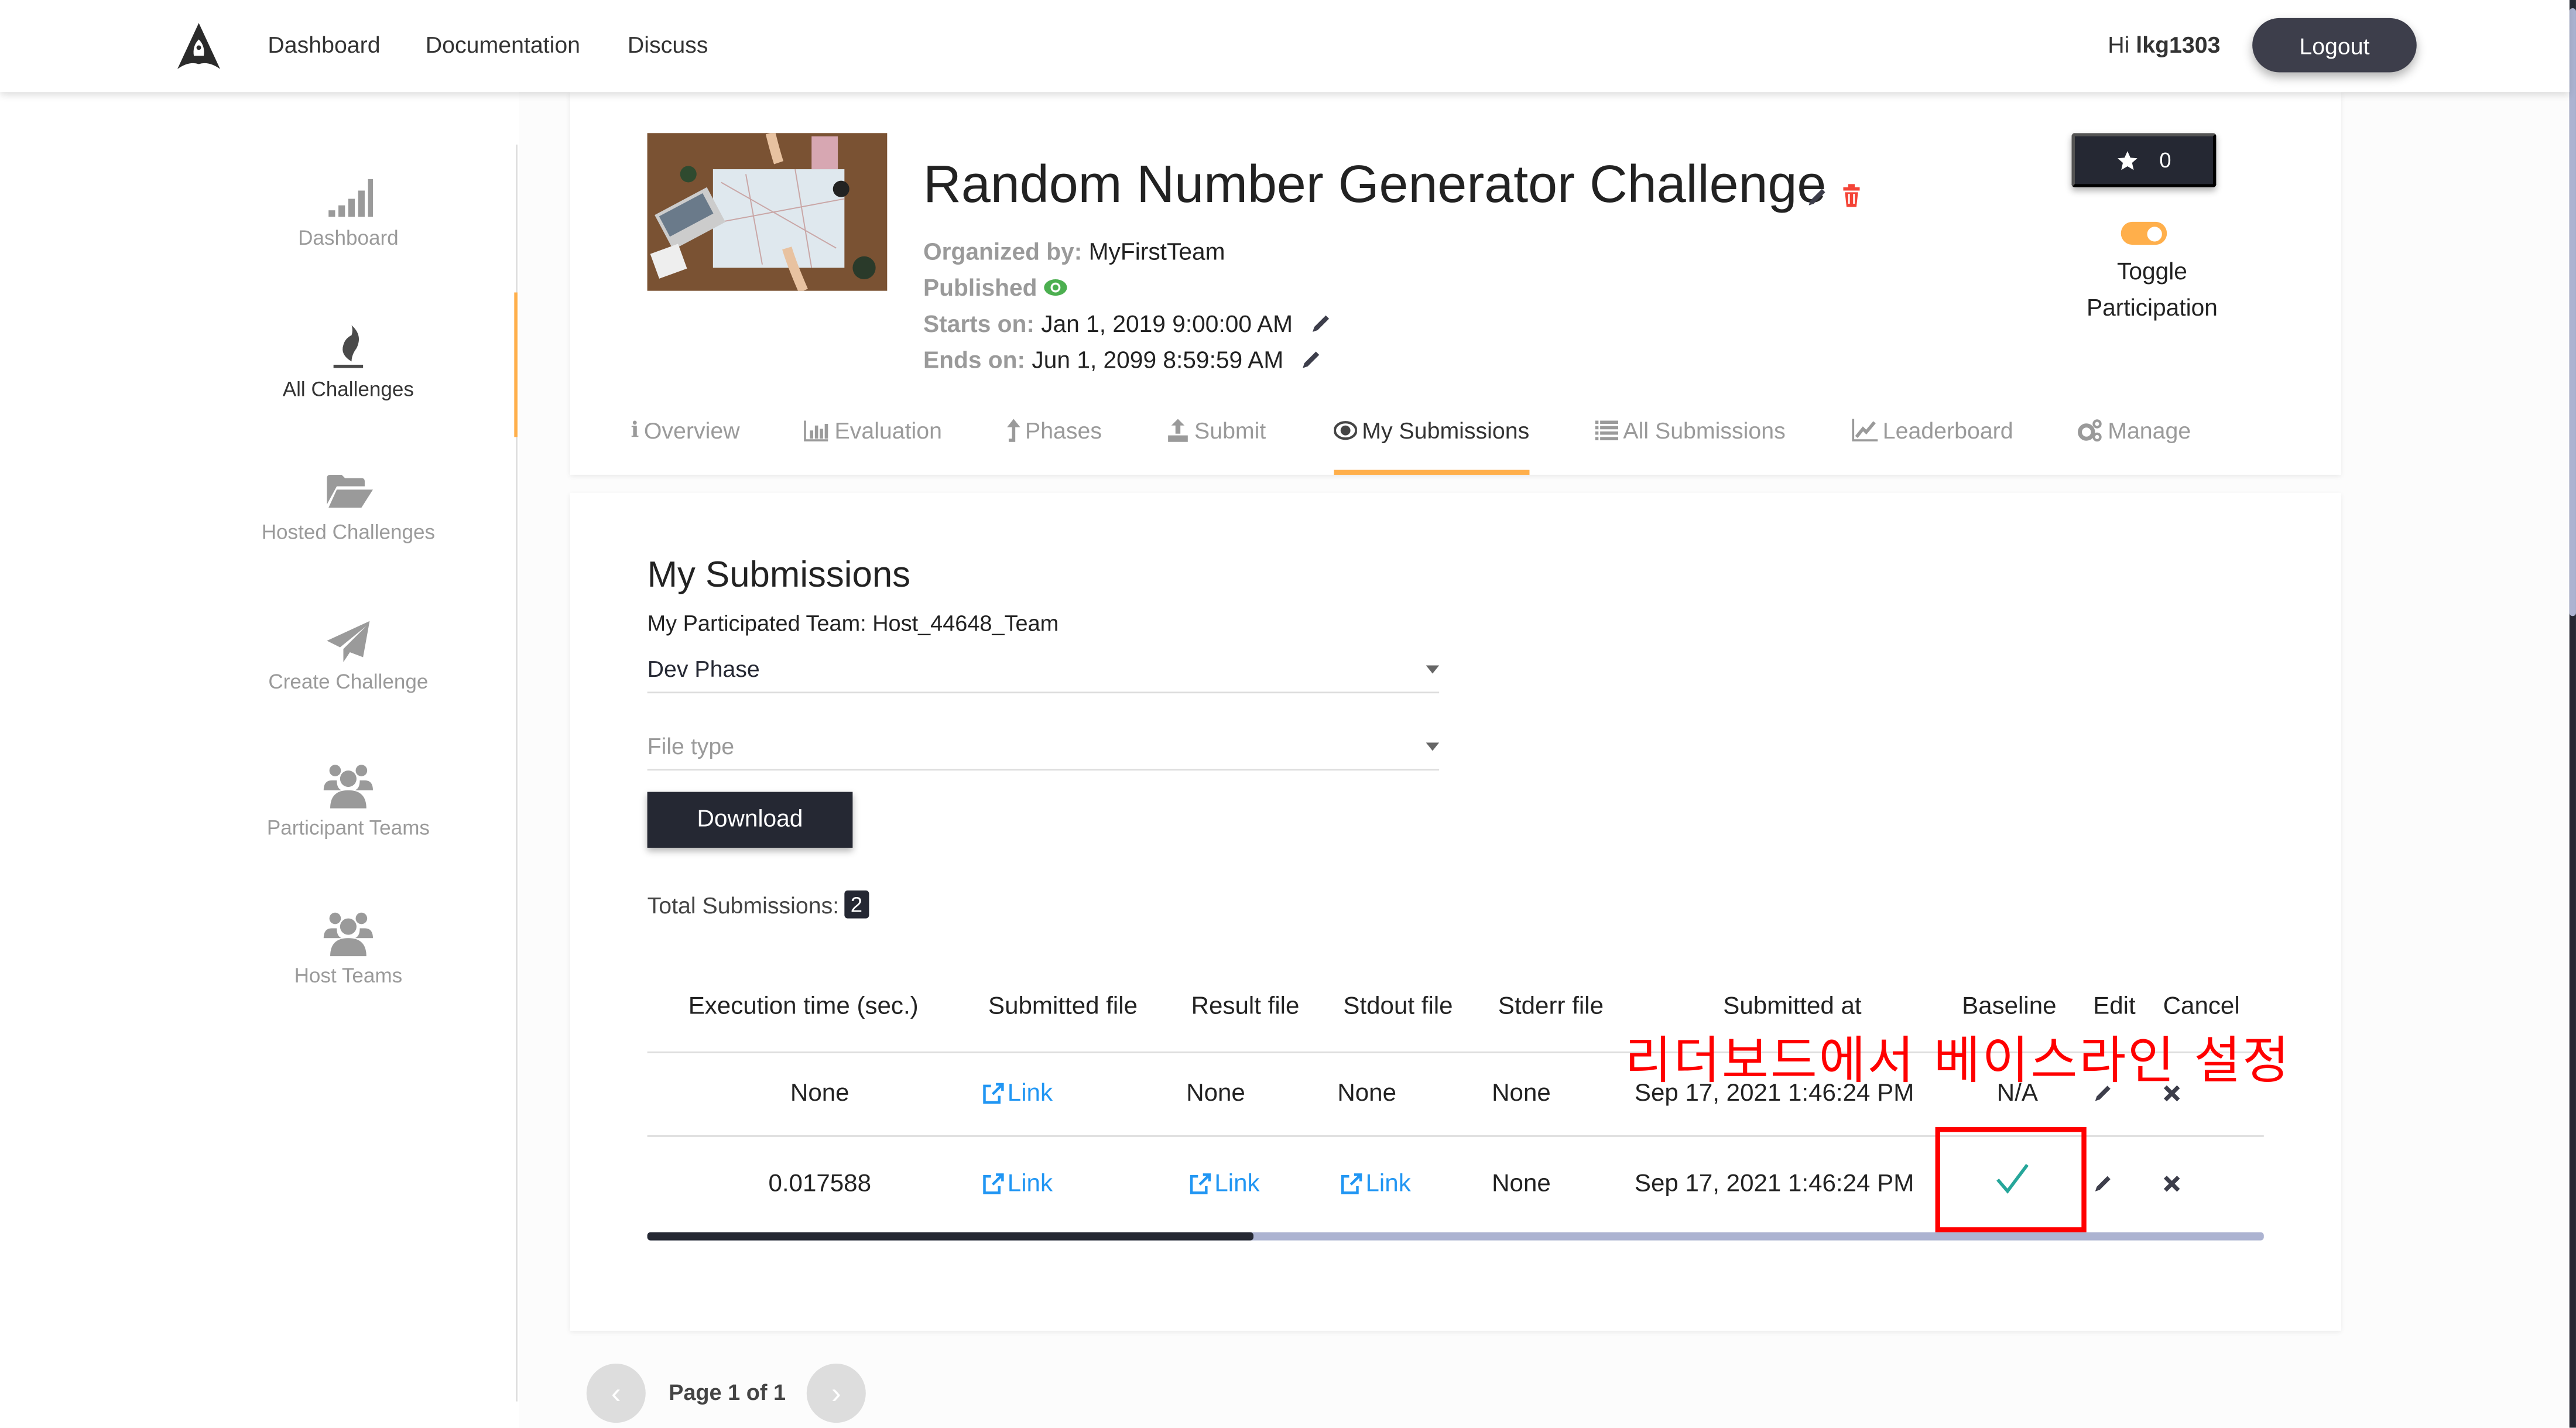 This screenshot has height=1428, width=2576. Describe the element at coordinates (2119, 44) in the screenshot. I see `greeting-prefix: Hi` at that location.